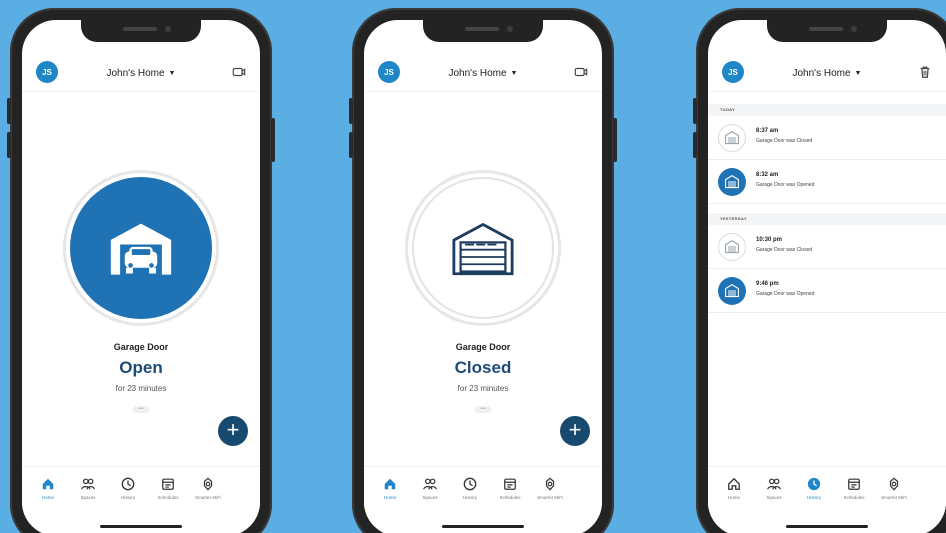 The height and width of the screenshot is (533, 946). What do you see at coordinates (827, 247) in the screenshot?
I see `history-row: 10:30 pm Garage Door was Closed` at bounding box center [827, 247].